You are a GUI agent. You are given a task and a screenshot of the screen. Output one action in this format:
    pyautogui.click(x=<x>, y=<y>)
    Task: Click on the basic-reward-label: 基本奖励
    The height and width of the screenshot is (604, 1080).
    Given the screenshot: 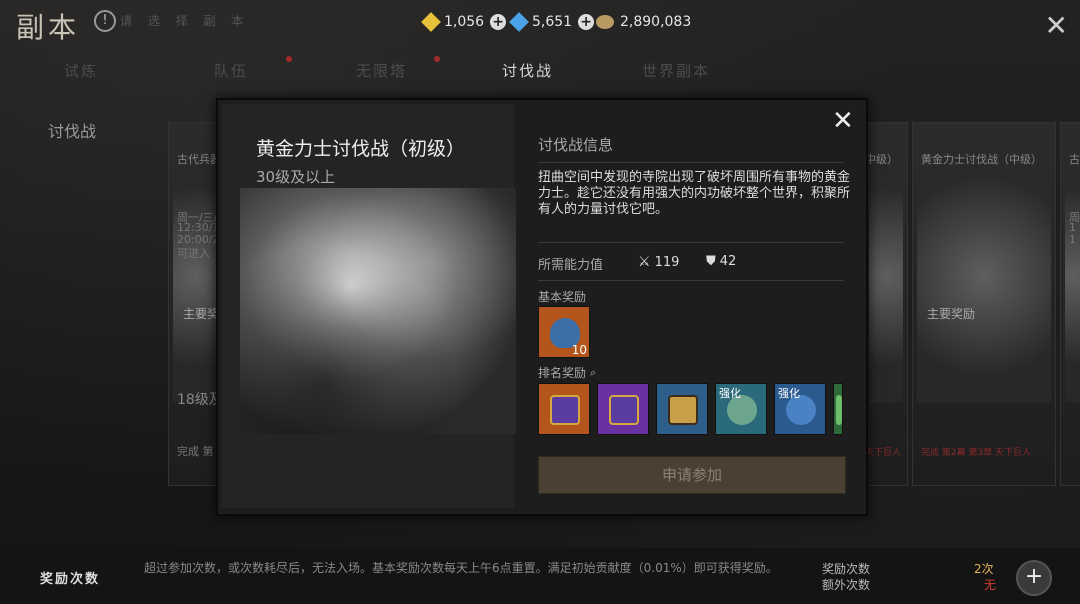 What is the action you would take?
    pyautogui.click(x=562, y=296)
    